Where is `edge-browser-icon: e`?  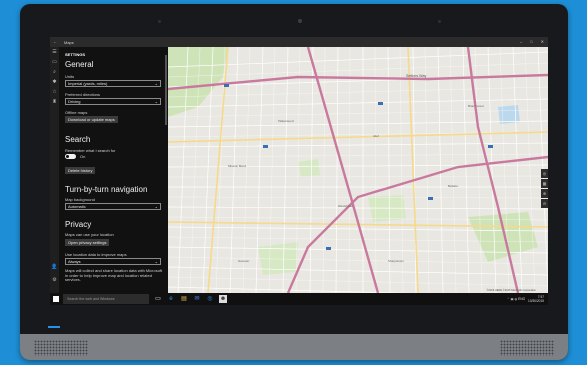
edge-browser-icon: e is located at coordinates (171, 299).